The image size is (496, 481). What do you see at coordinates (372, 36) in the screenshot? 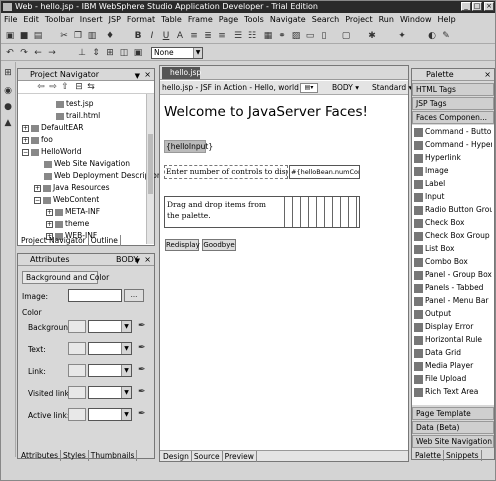
I see `debug-icon: ✱` at bounding box center [372, 36].